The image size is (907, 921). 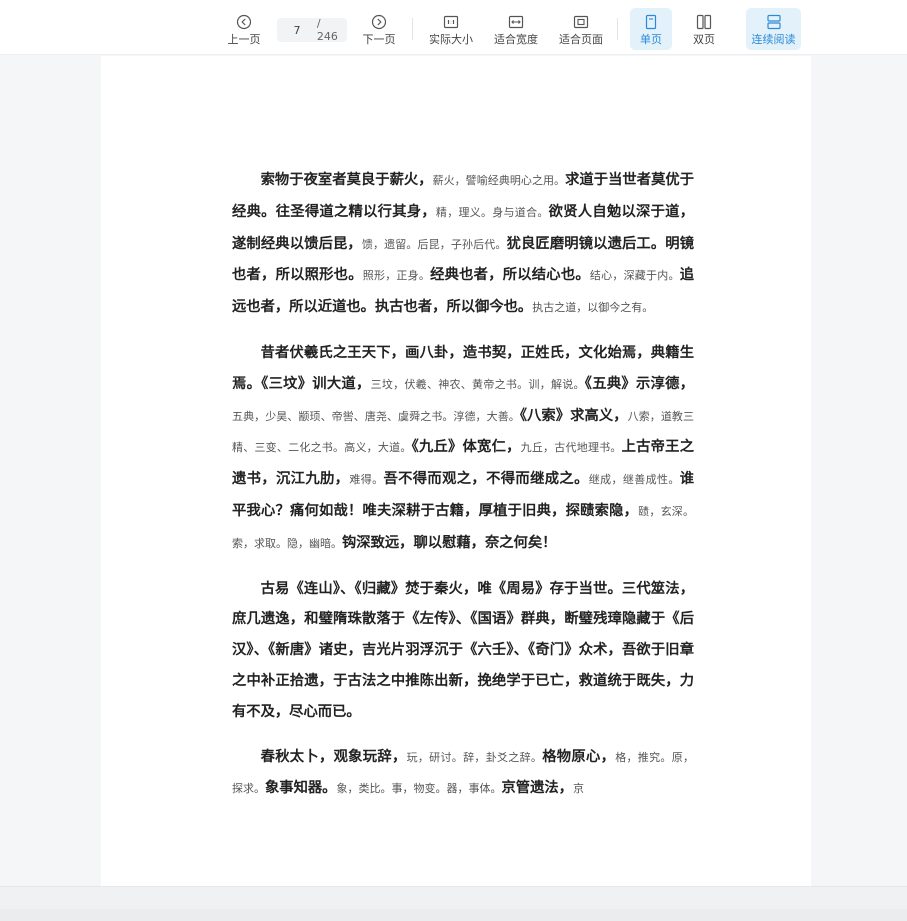 I want to click on annotation-text: 京, so click(x=578, y=789).